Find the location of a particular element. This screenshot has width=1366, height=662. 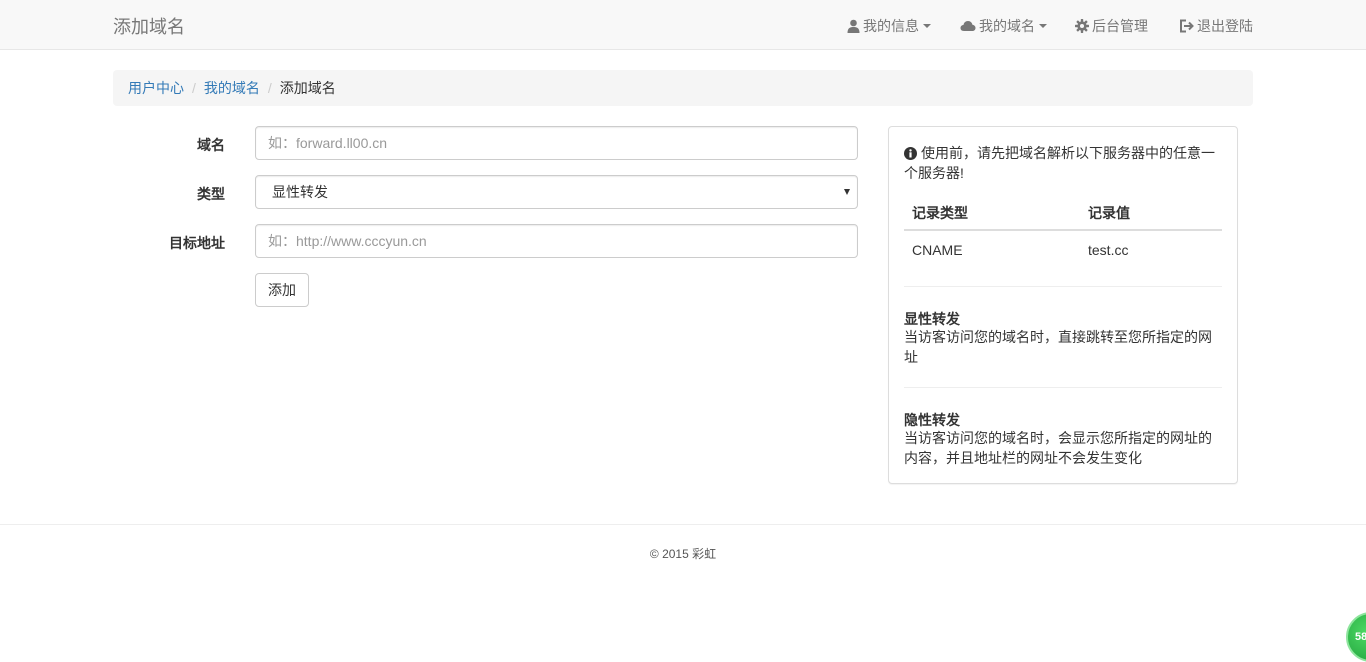

nav-logout: 退出登陆 is located at coordinates (1216, 26).